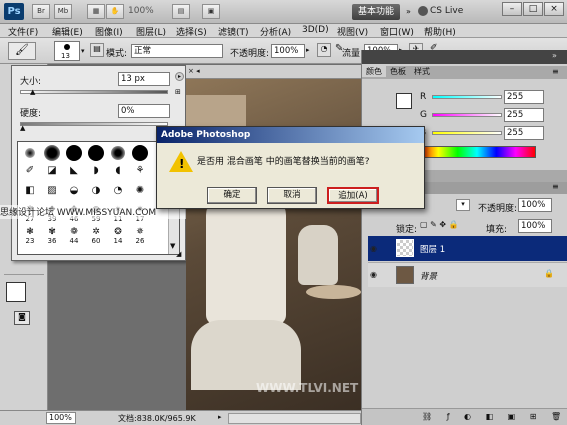  I want to click on hardness-slider, so click(94, 124).